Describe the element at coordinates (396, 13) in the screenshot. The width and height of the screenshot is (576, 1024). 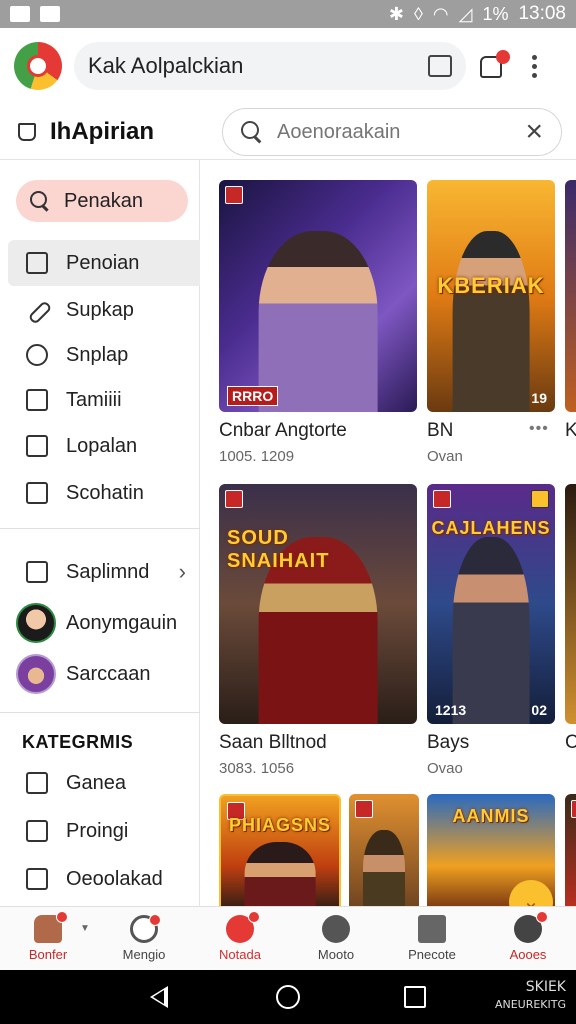
I see `bluetooth-icon: ✱` at that location.